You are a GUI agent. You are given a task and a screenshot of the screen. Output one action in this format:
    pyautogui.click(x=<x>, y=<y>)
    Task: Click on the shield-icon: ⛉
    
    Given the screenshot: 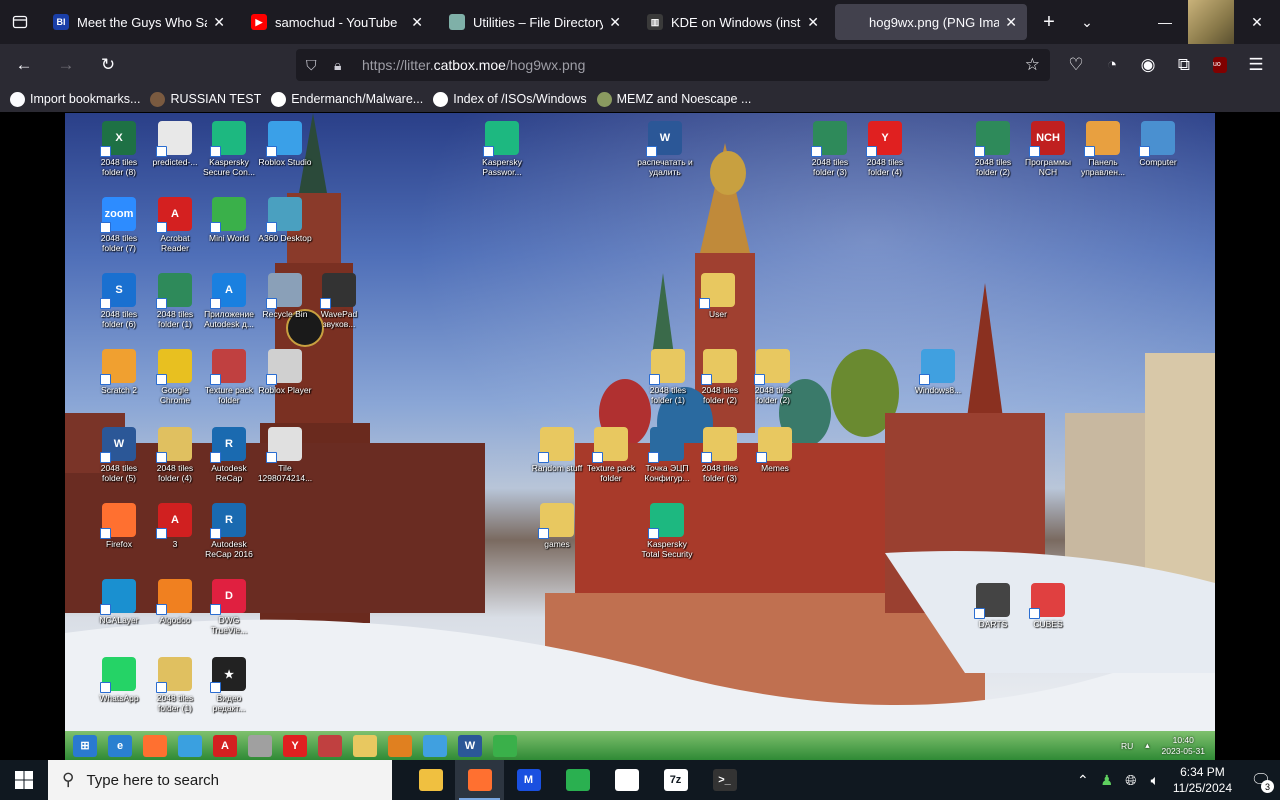 What is the action you would take?
    pyautogui.click(x=320, y=65)
    